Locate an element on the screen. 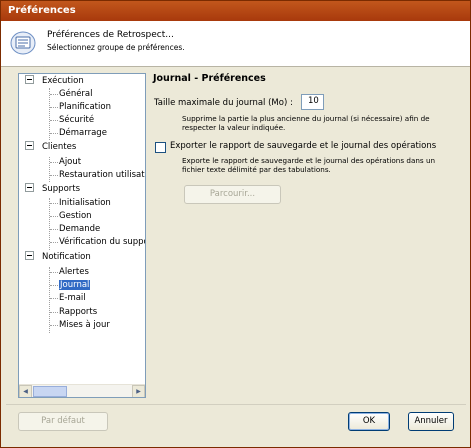  tree-item-demande: Demande is located at coordinates (79, 229).